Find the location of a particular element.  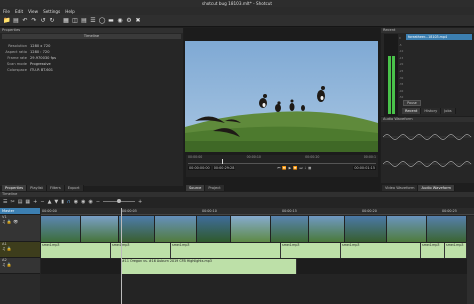

filters-icon: ◉ is located at coordinates (120, 21).